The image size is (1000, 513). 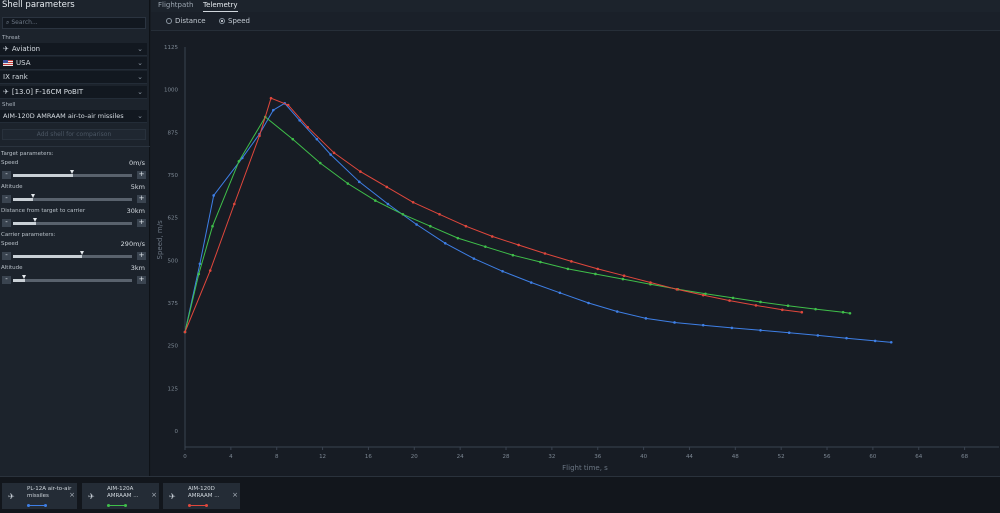 I want to click on search-icon: ⌕, so click(x=8, y=22).